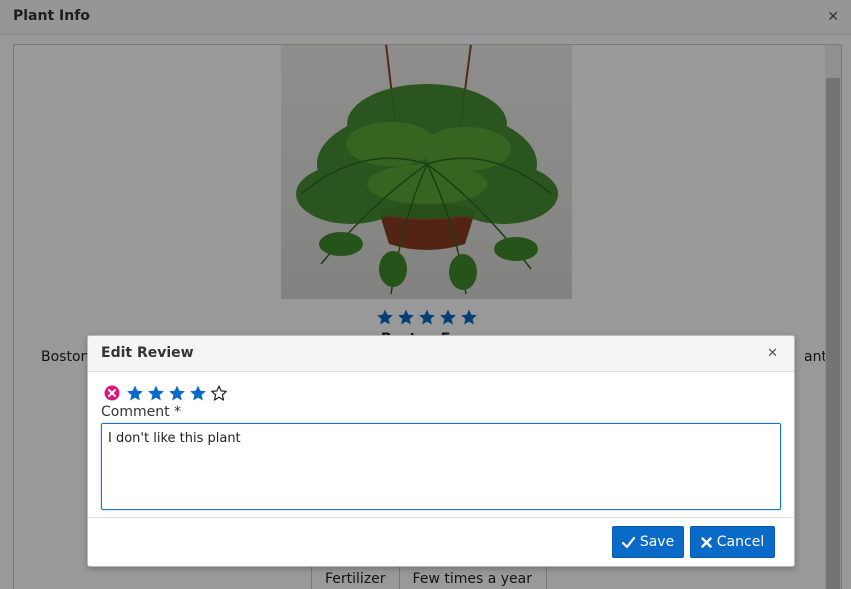  Describe the element at coordinates (740, 542) in the screenshot. I see `cancel-button-label: Cancel` at that location.